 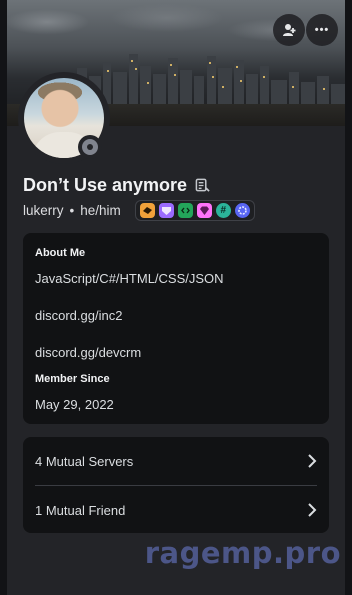 What do you see at coordinates (84, 461) in the screenshot?
I see `mutual-servers-label: 4 Mutual Servers` at bounding box center [84, 461].